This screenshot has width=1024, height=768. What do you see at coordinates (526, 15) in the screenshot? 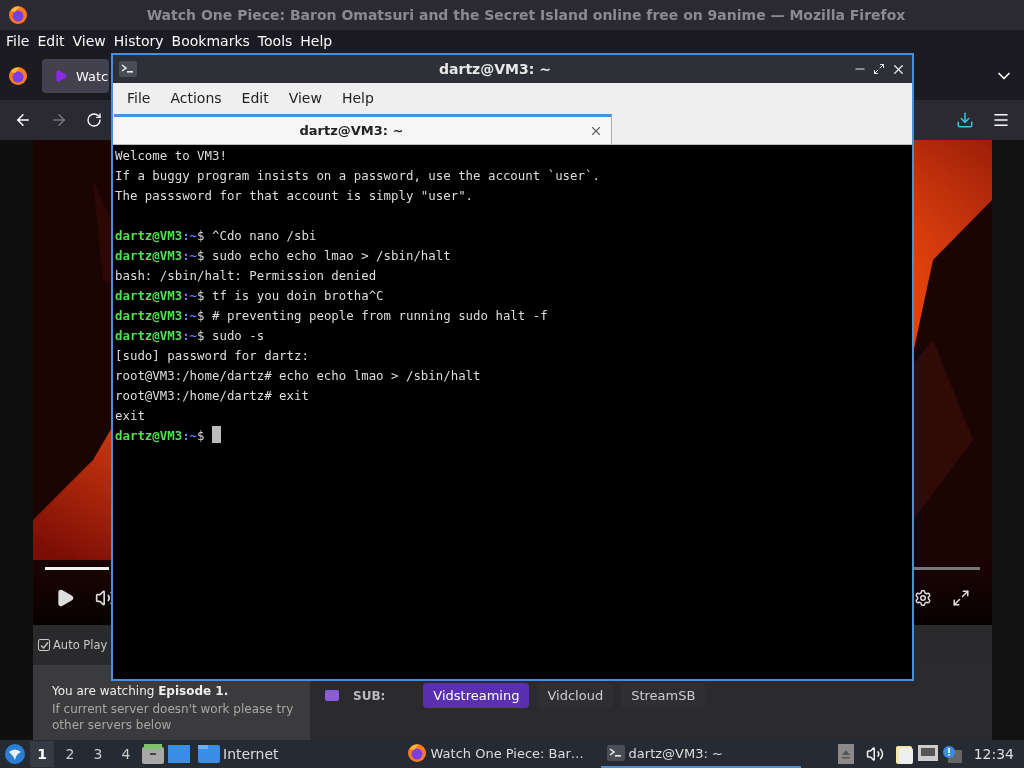
I see `window-title: Watch One Piece: Baron Omatsuri and the Secret Island online free on 9anime — Mozilla Firefox` at bounding box center [526, 15].